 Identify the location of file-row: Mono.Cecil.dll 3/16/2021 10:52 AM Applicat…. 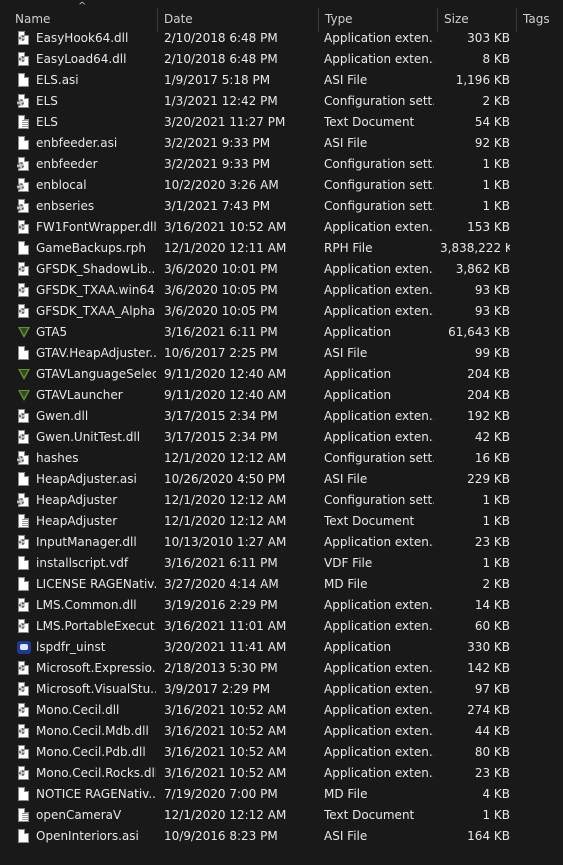
(281, 710).